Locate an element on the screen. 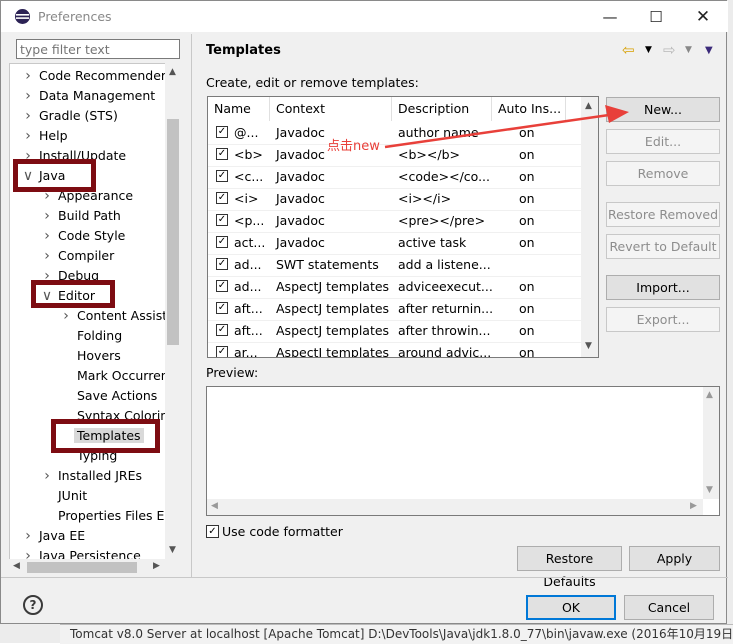 The height and width of the screenshot is (644, 733). preview-scroll-left-icon: ◀ is located at coordinates (214, 506).